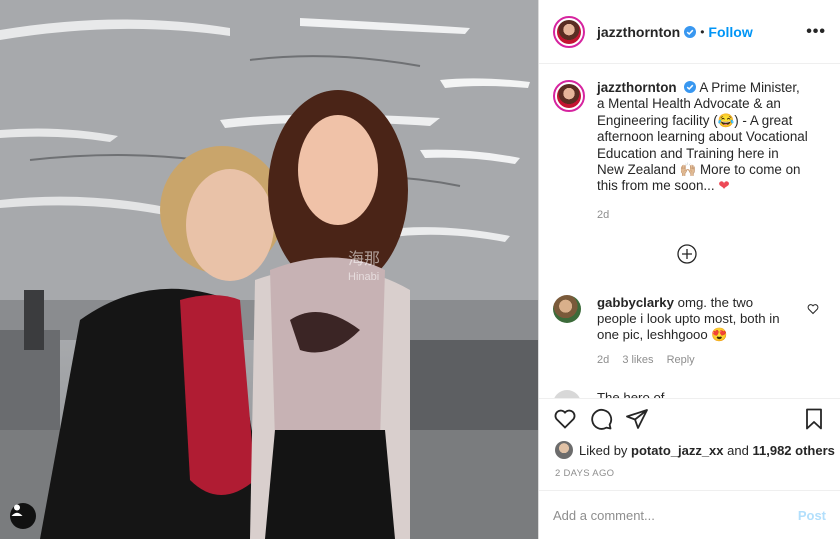 This screenshot has width=840, height=539. I want to click on comment-icon, so click(601, 419).